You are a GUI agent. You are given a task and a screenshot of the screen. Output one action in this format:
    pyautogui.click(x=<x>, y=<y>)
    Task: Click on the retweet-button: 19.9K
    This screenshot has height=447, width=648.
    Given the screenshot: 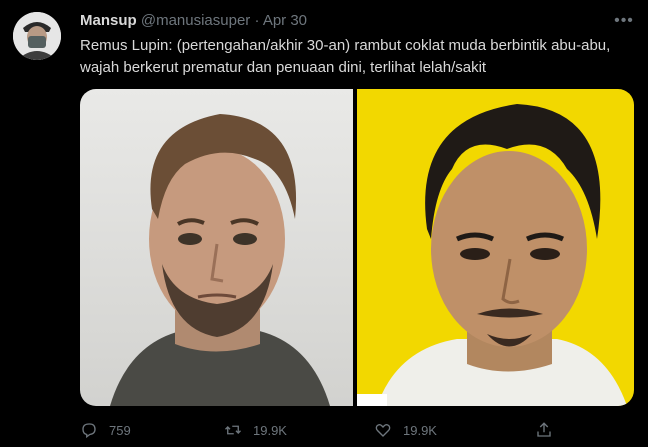 What is the action you would take?
    pyautogui.click(x=255, y=430)
    